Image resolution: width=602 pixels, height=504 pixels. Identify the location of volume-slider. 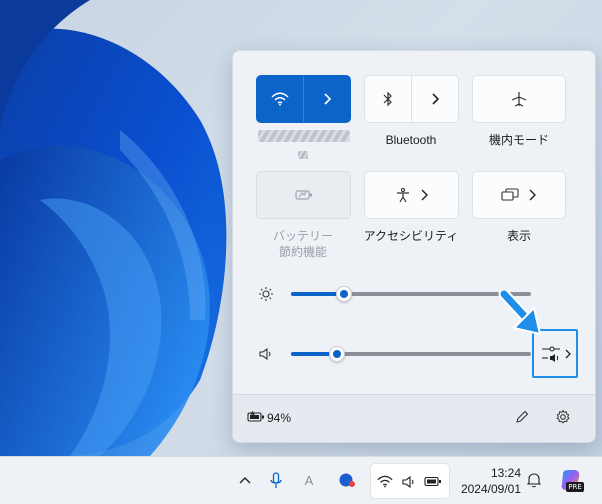
(411, 354).